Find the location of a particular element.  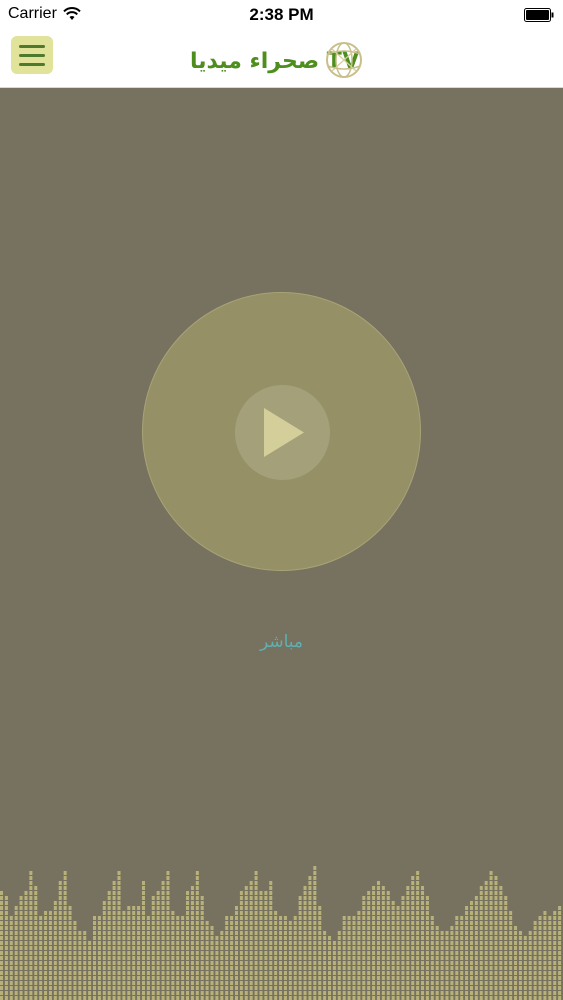

audio-equalizer is located at coordinates (281, 933).